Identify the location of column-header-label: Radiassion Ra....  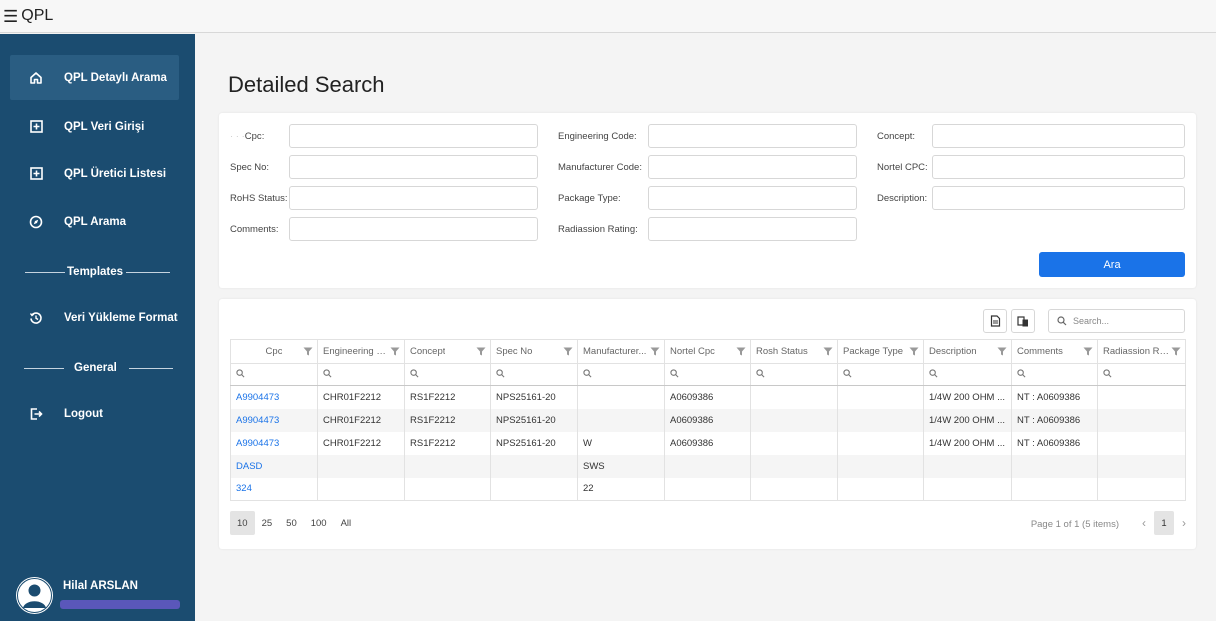
(1137, 351).